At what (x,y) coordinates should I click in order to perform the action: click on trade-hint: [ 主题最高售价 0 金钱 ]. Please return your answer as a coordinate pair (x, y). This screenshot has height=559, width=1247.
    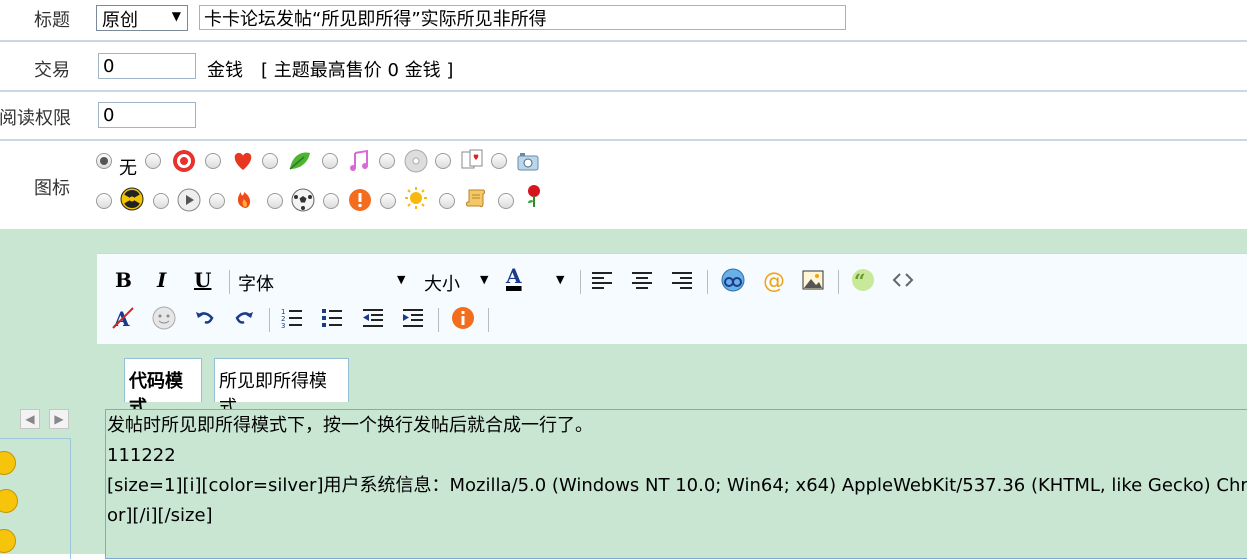
    Looking at the image, I should click on (357, 70).